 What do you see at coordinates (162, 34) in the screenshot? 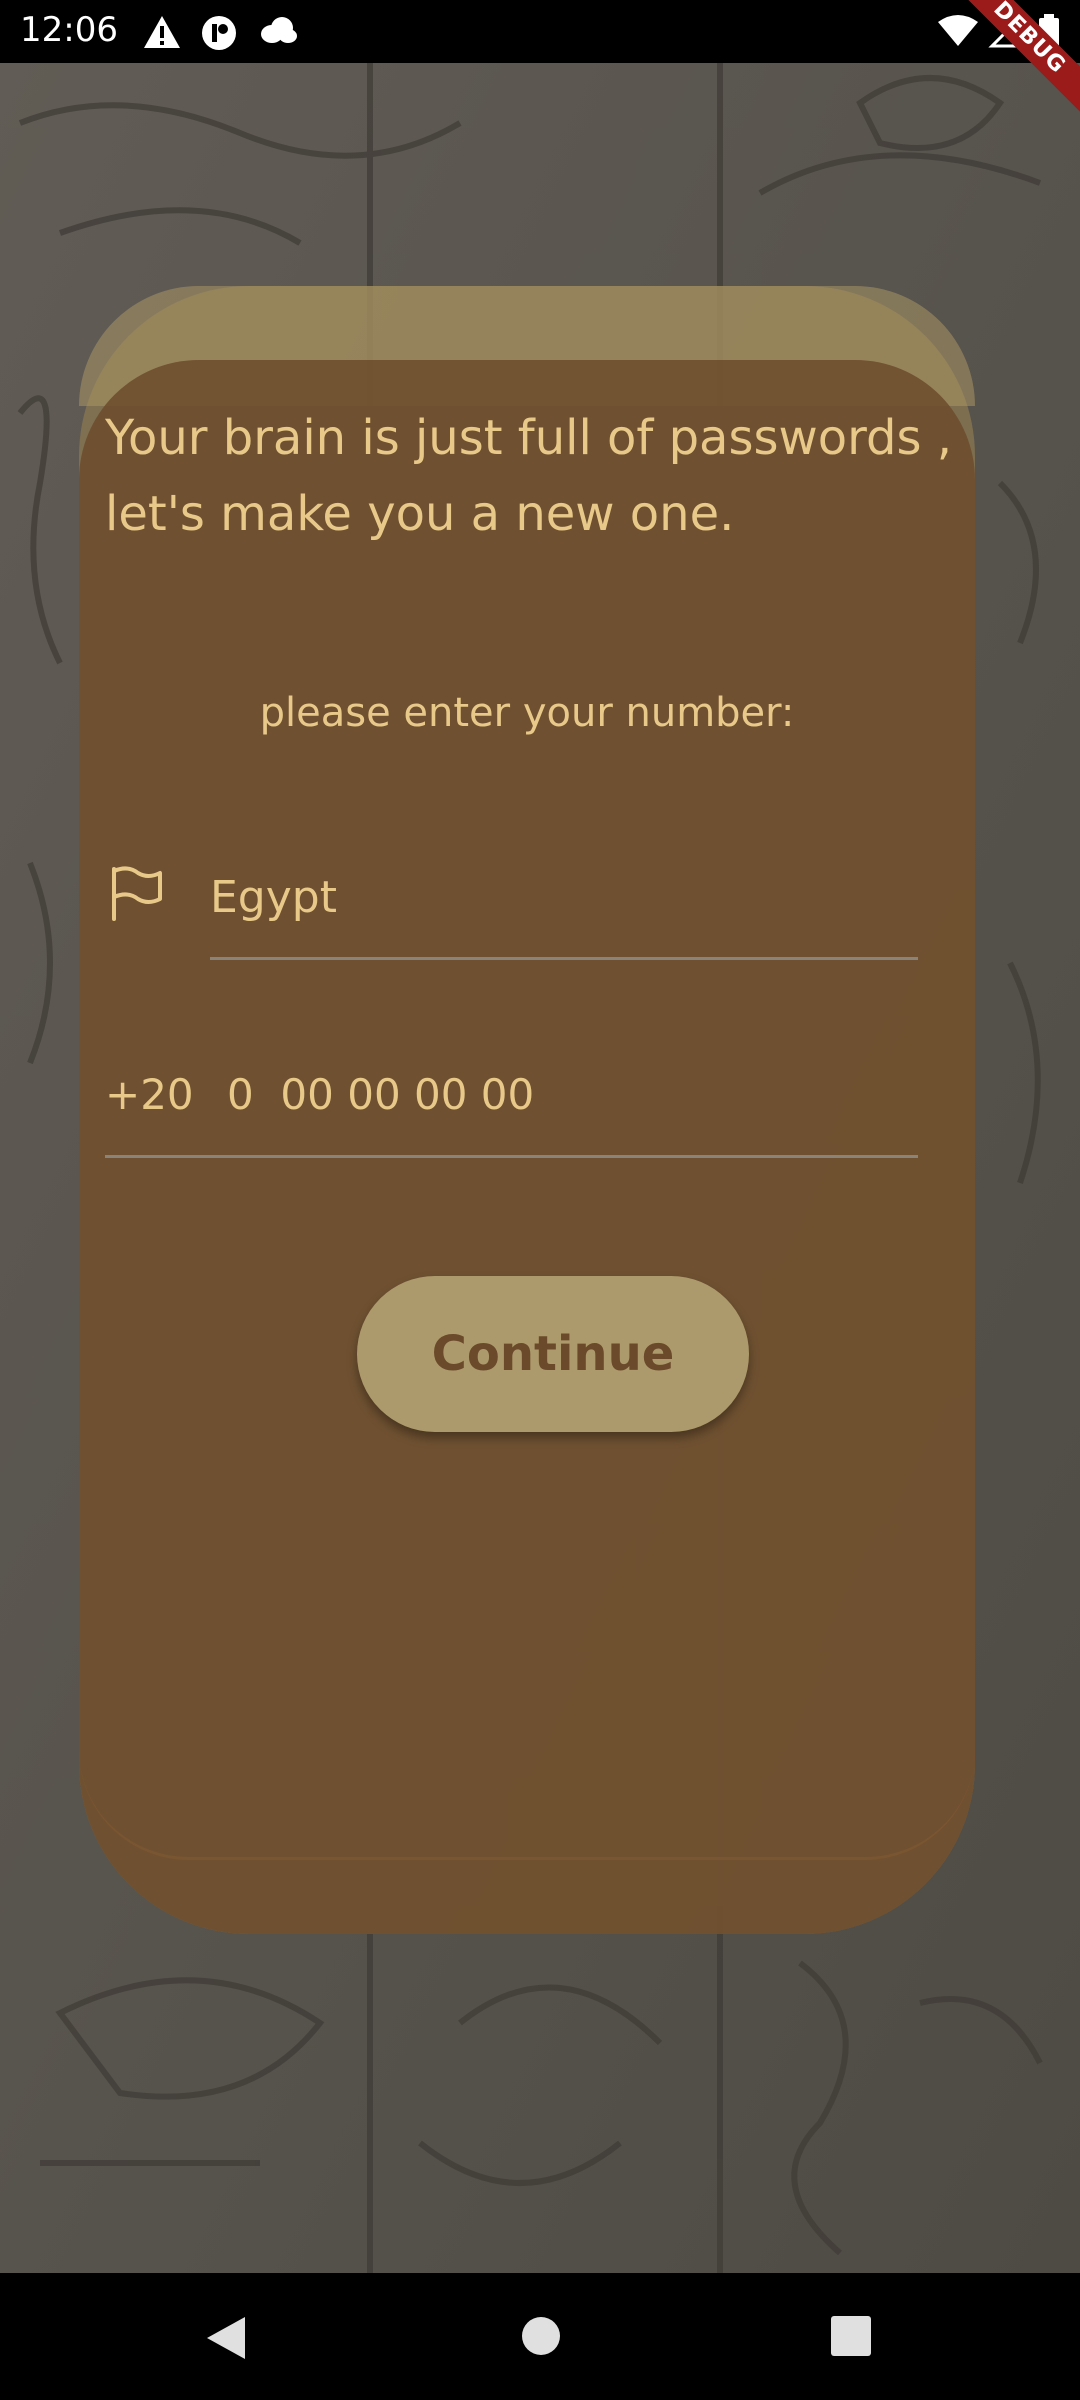
I see `warning-icon` at bounding box center [162, 34].